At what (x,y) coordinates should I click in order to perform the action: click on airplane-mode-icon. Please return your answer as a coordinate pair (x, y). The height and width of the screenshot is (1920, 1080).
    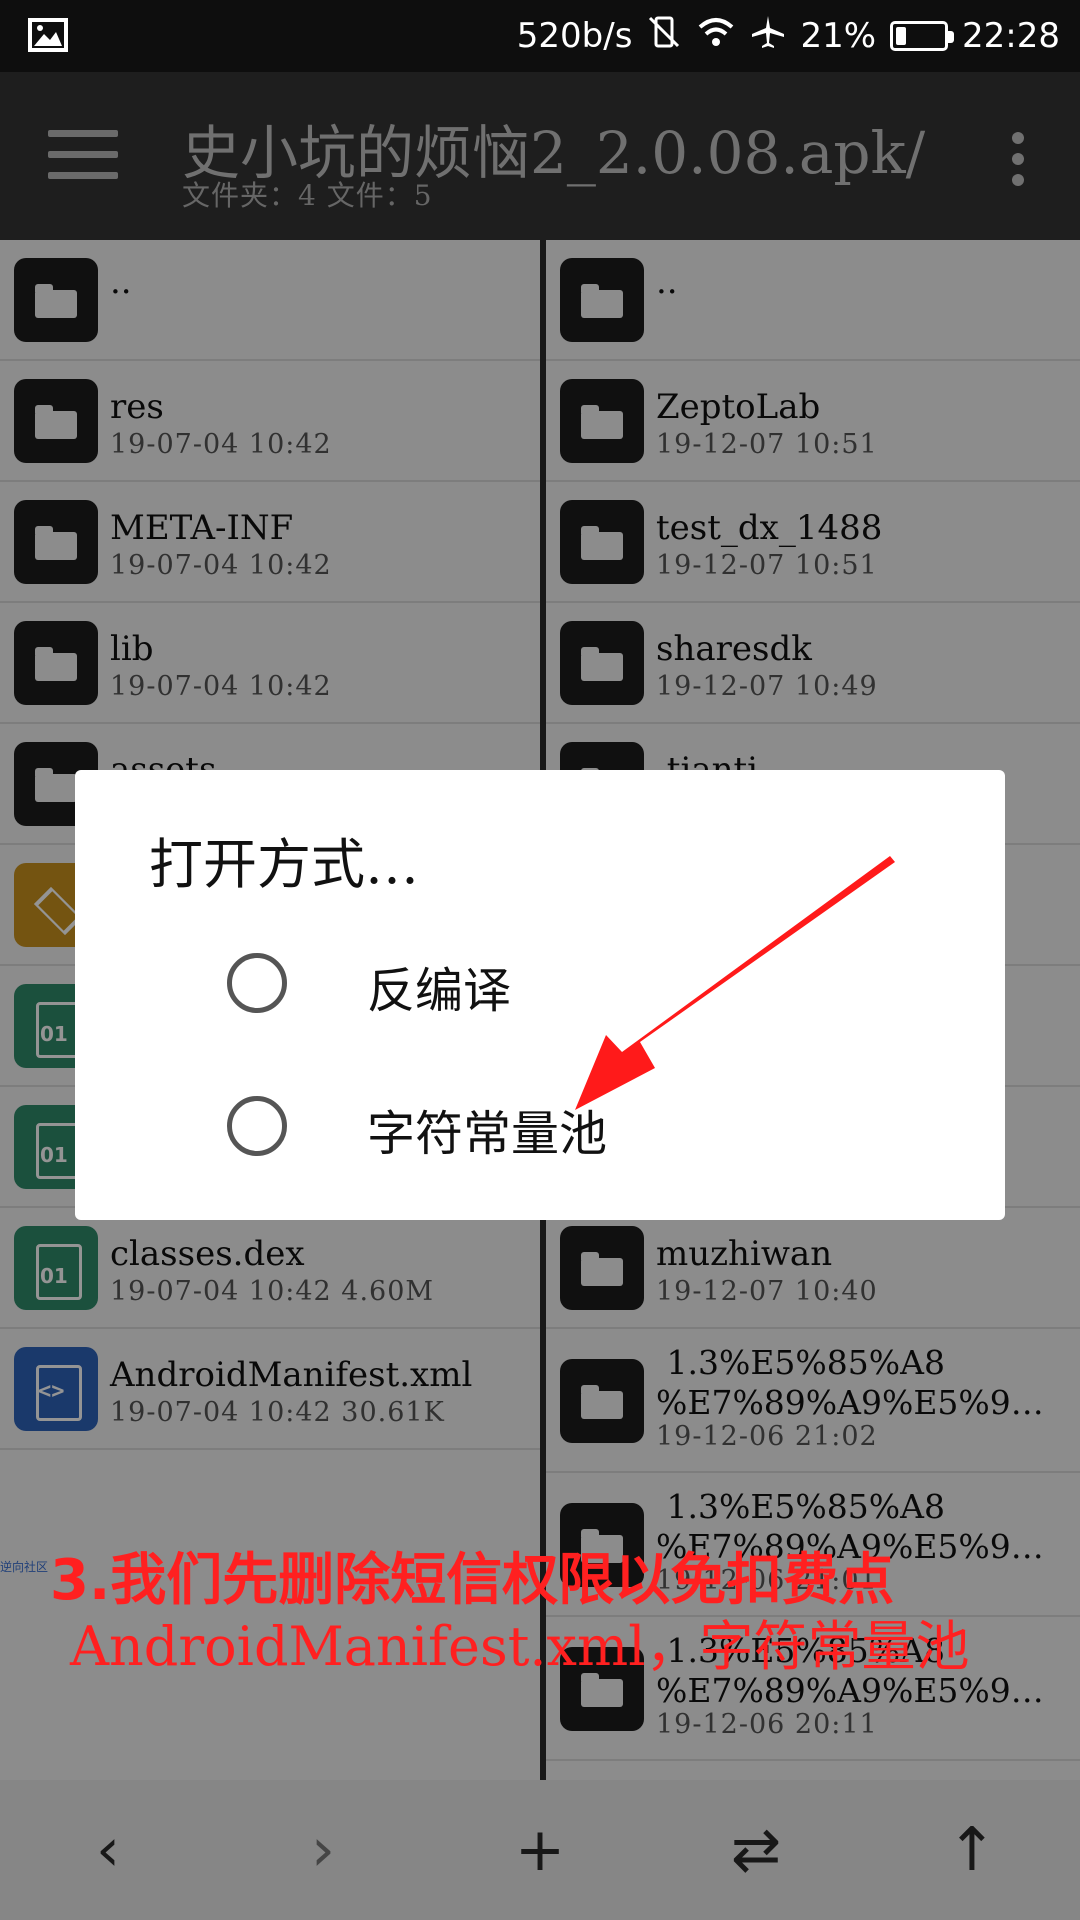
    Looking at the image, I should click on (768, 36).